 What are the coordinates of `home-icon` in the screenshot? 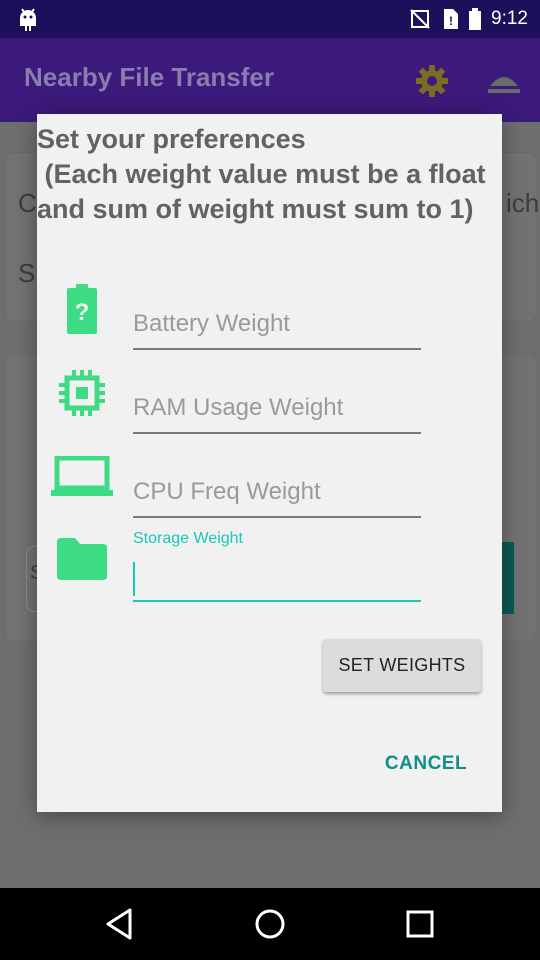 It's located at (270, 924).